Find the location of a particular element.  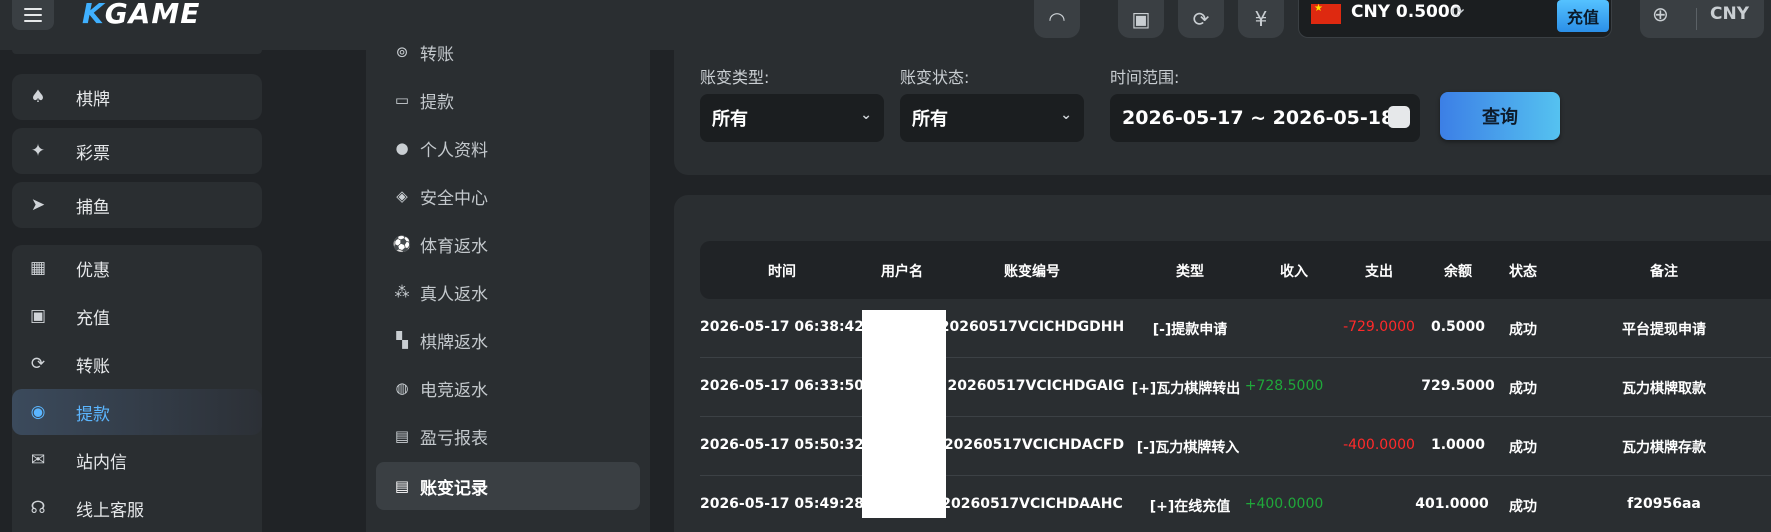

report-icon: ▤ is located at coordinates (402, 436).